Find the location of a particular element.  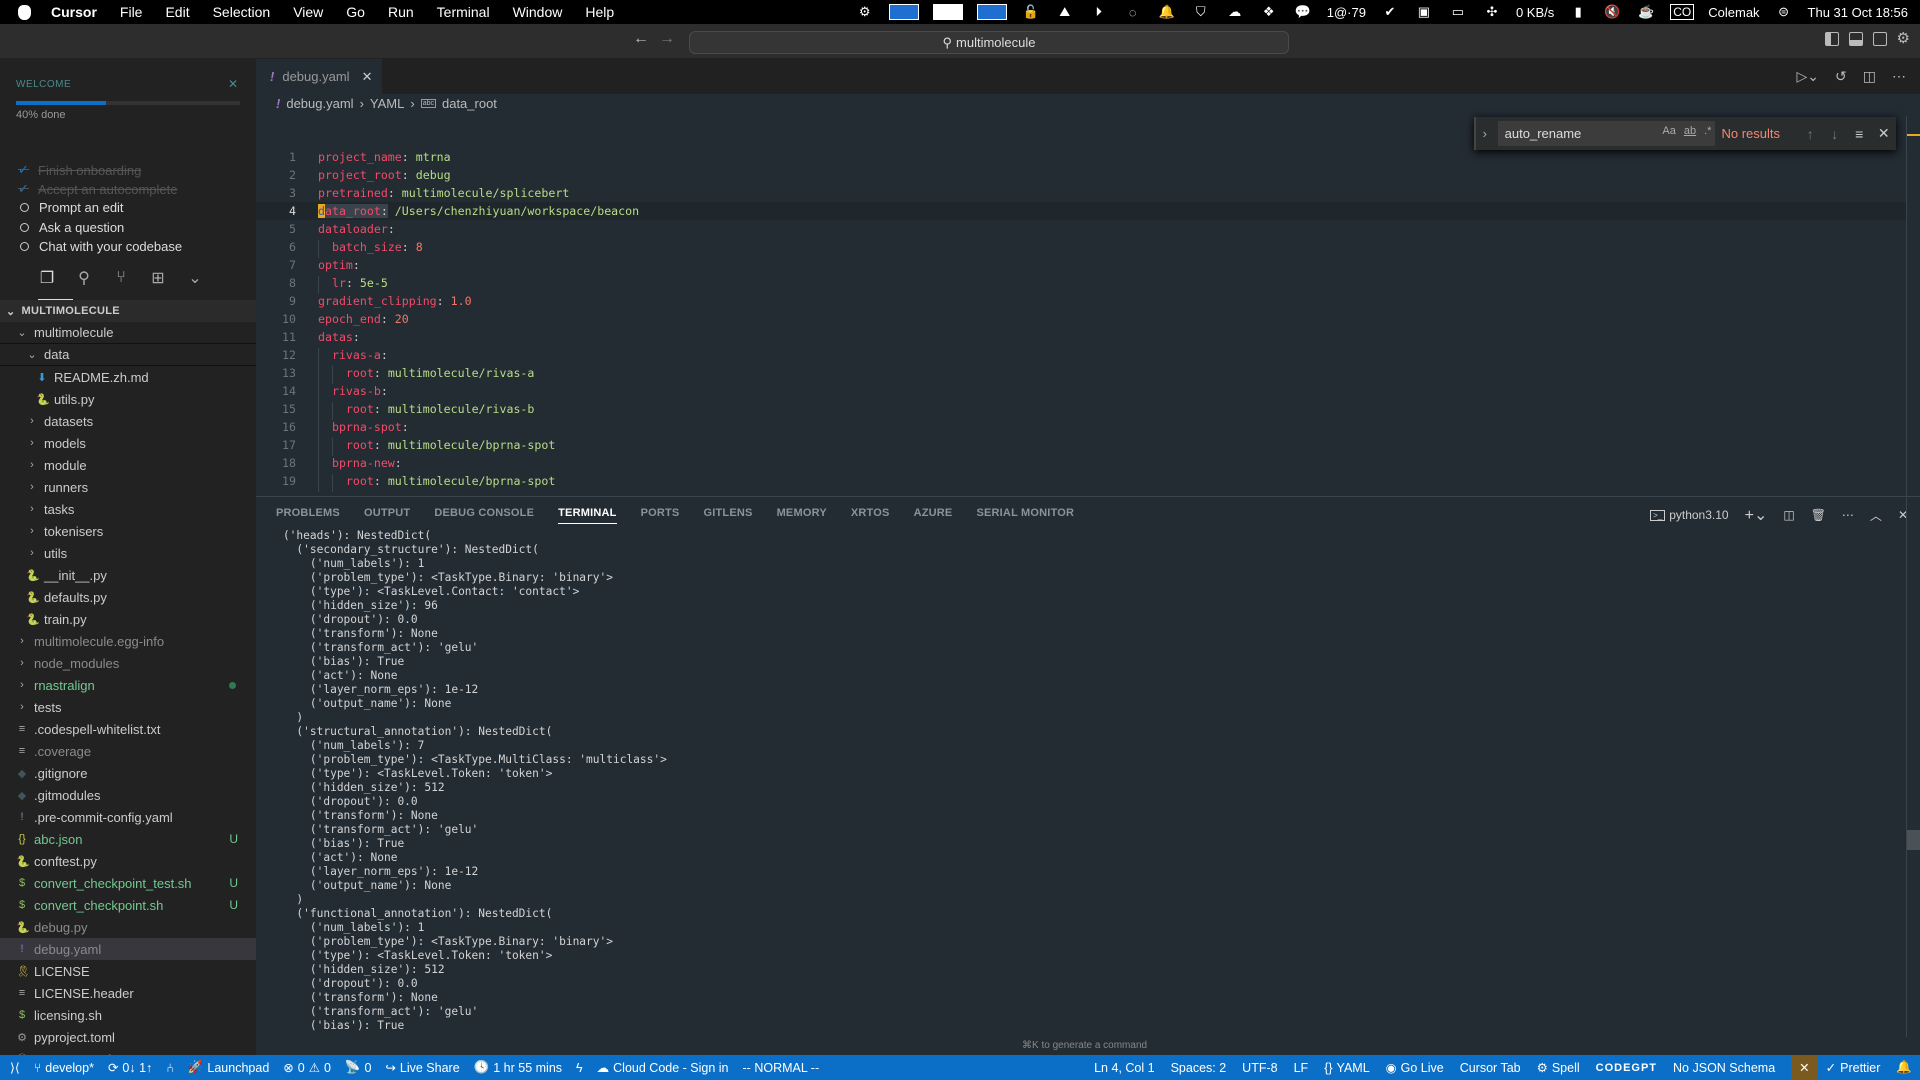

split-terminal-icon: ◫ is located at coordinates (1788, 515).